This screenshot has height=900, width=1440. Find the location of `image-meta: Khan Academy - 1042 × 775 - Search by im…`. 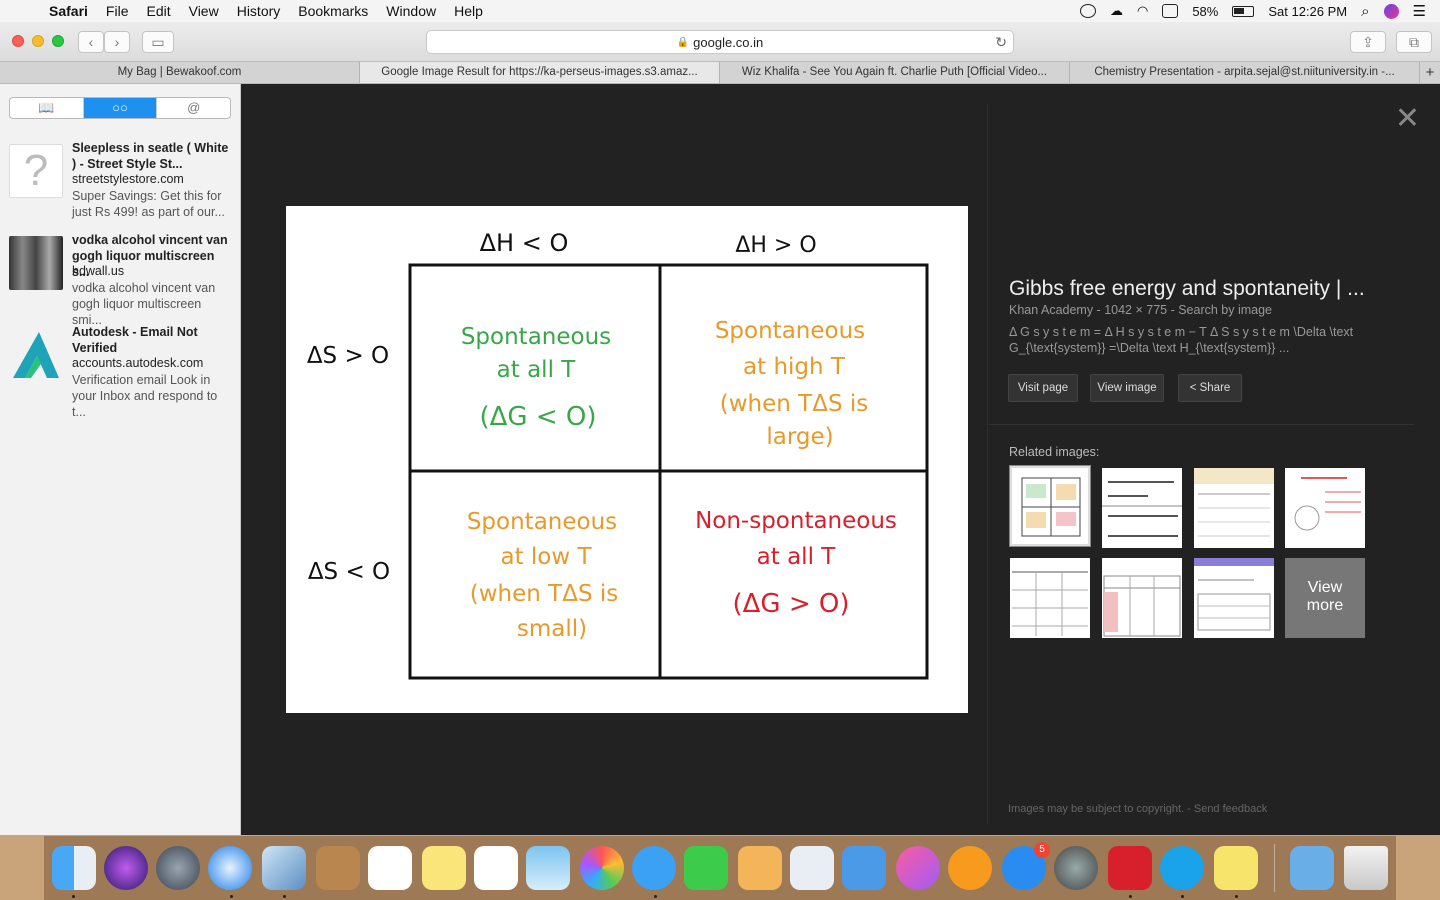

image-meta: Khan Academy - 1042 × 775 - Search by im… is located at coordinates (1140, 310).